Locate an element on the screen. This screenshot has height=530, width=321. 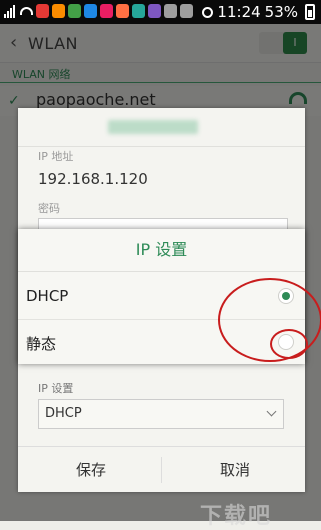
status-bar: 11:24 53% is located at coordinates (160, 12).